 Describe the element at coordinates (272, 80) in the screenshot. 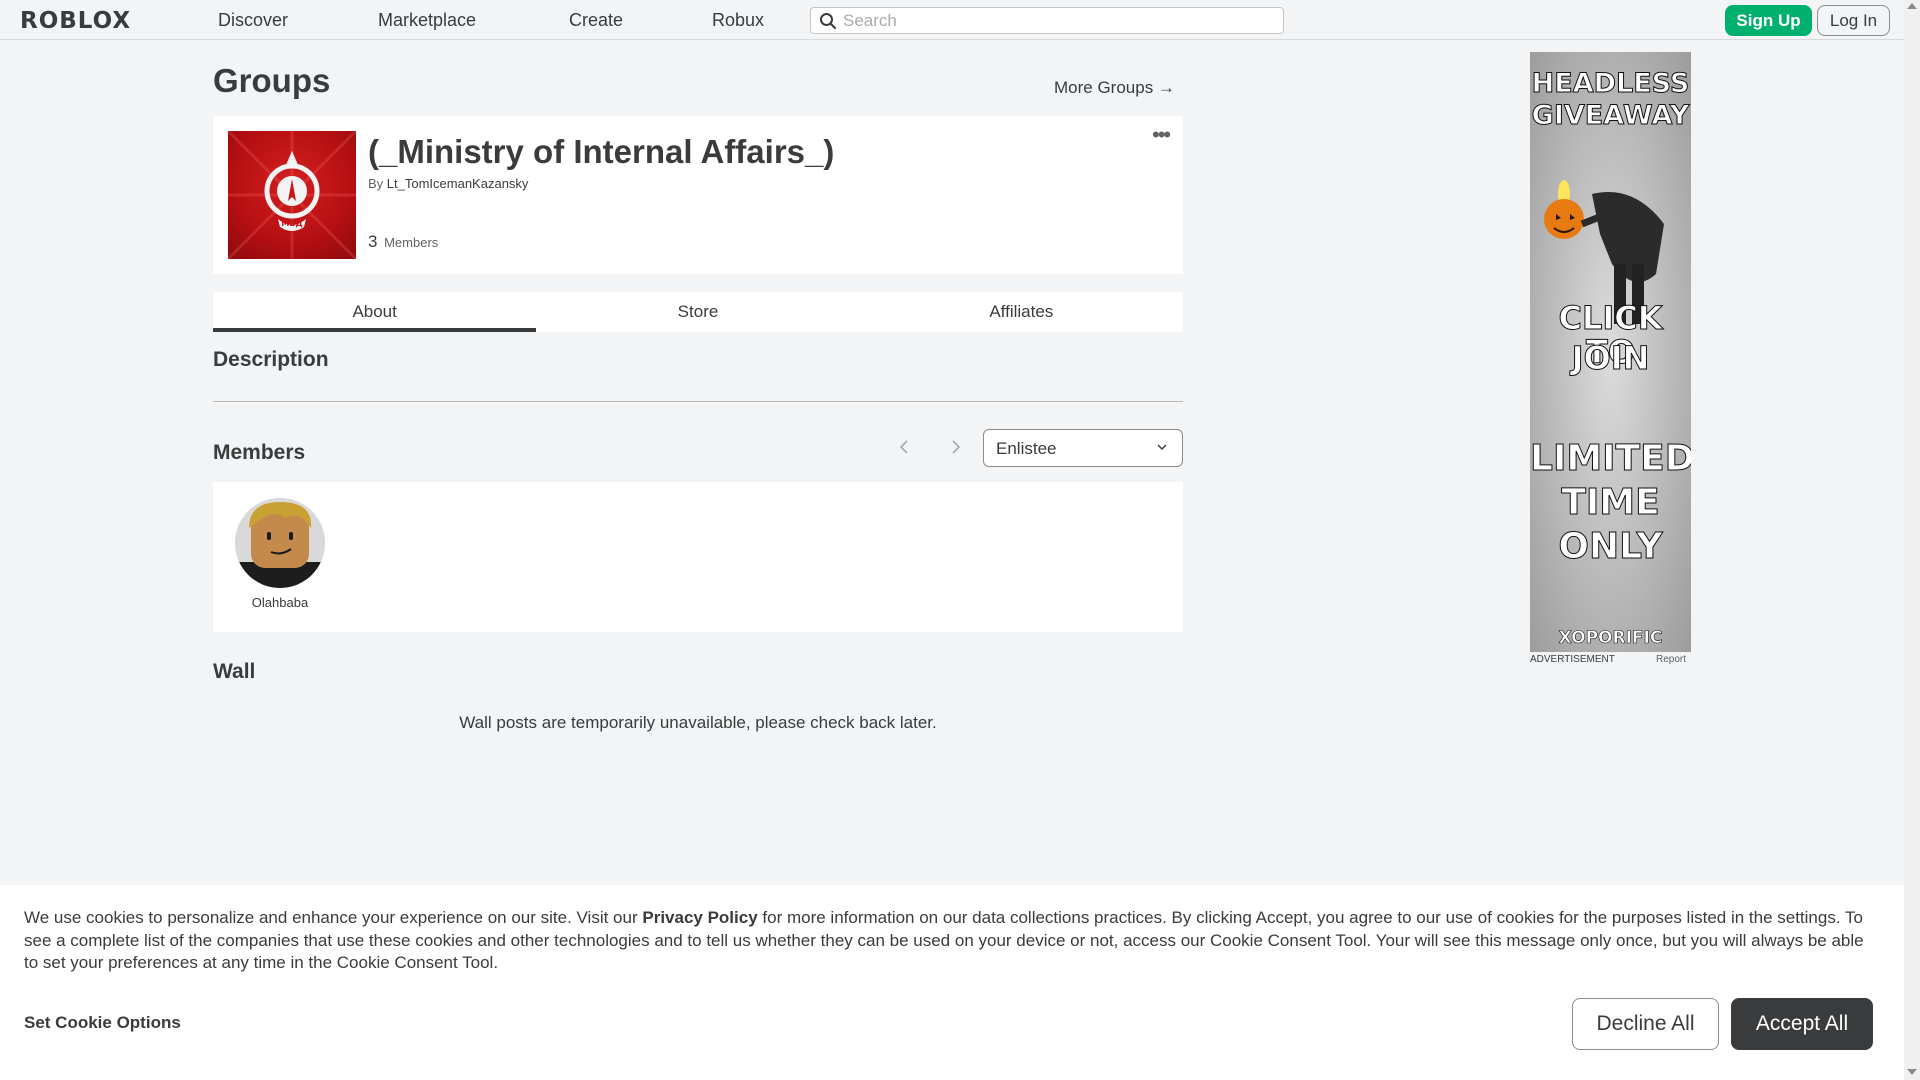

I see `page-title: Groups` at that location.